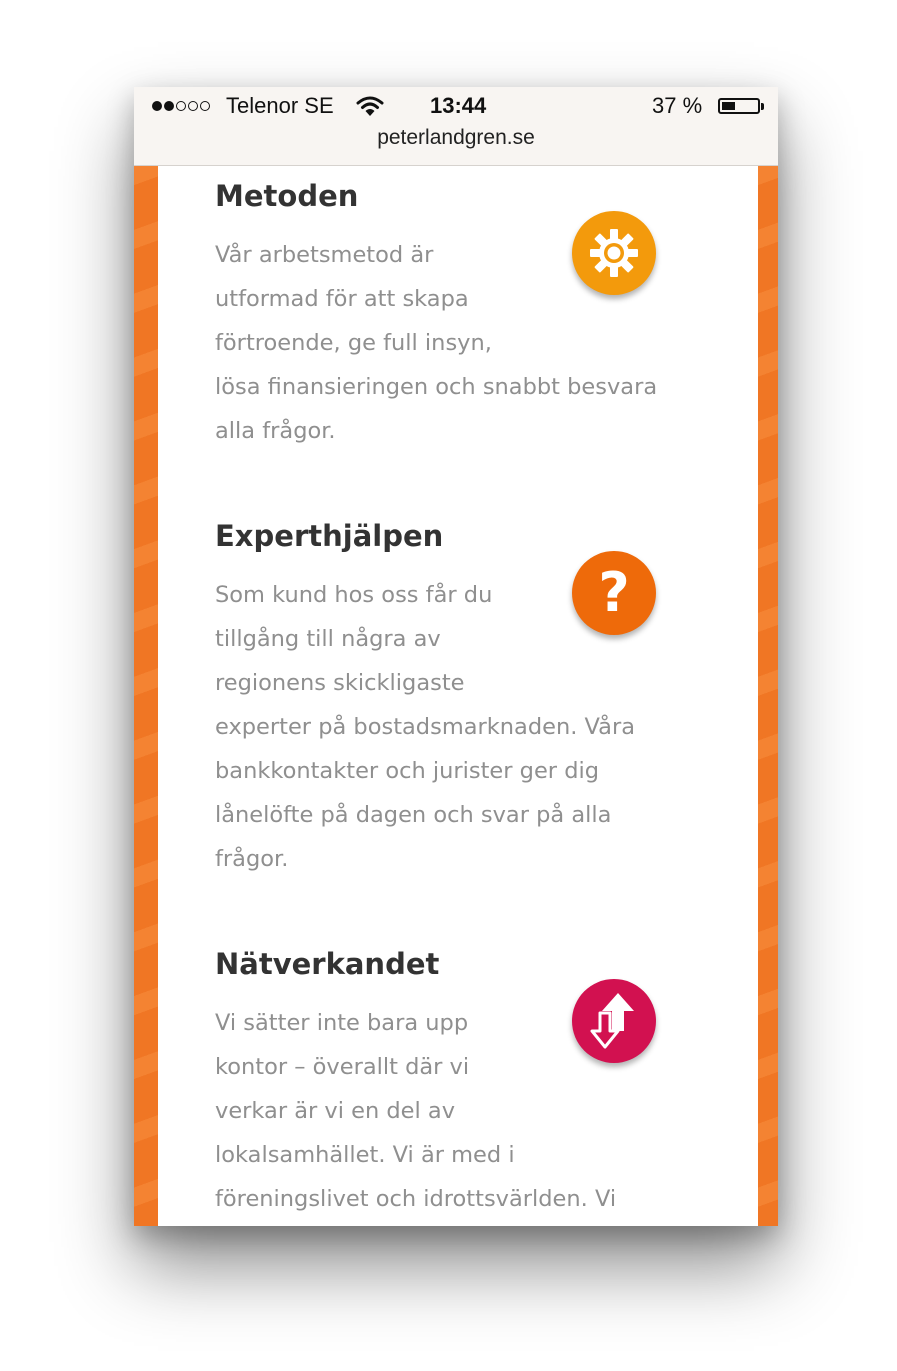 Image resolution: width=897 pixels, height=1371 pixels. I want to click on question-mark-icon: ?, so click(614, 593).